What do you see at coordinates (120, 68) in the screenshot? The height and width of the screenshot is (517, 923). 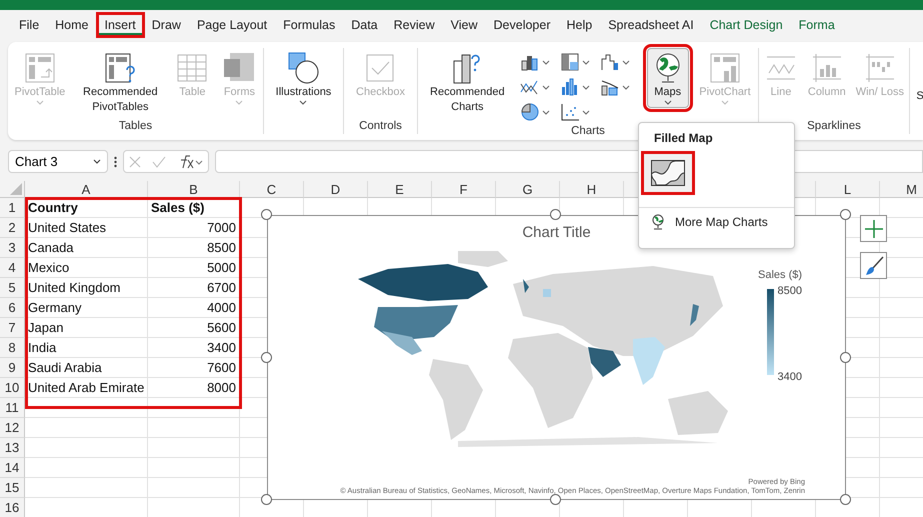 I see `pivot-table-question-icon` at bounding box center [120, 68].